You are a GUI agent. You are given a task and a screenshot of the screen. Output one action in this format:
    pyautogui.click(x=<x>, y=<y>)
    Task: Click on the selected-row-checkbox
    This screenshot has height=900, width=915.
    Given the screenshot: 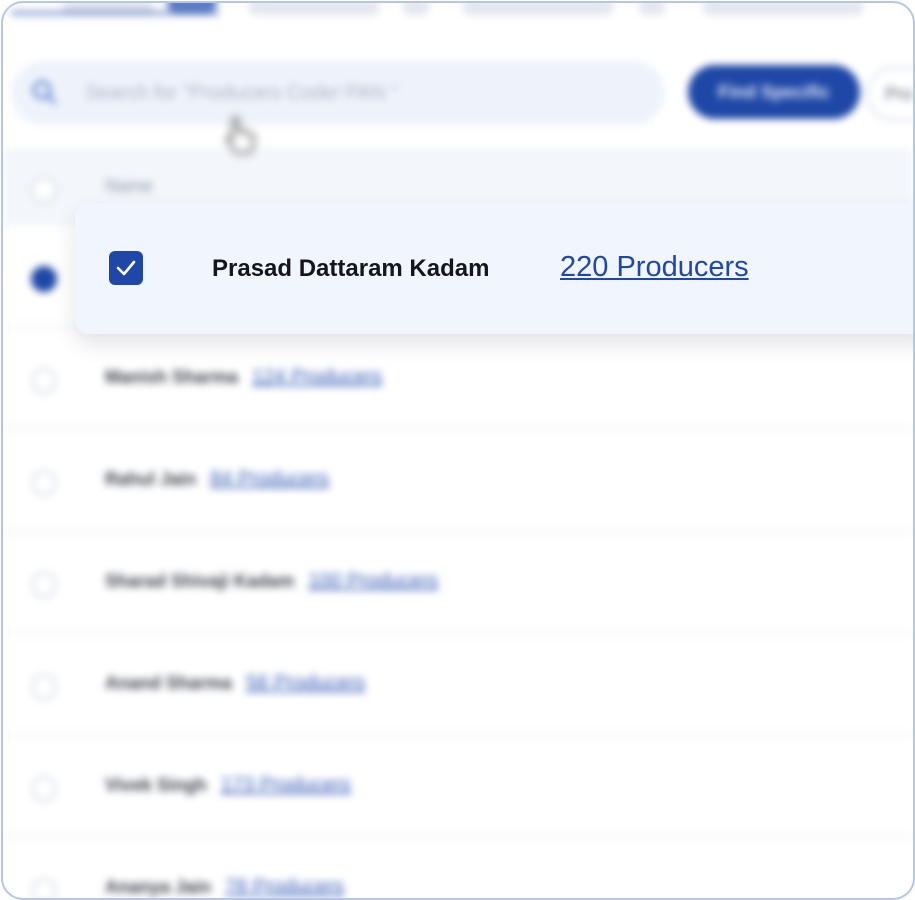 What is the action you would take?
    pyautogui.click(x=126, y=268)
    